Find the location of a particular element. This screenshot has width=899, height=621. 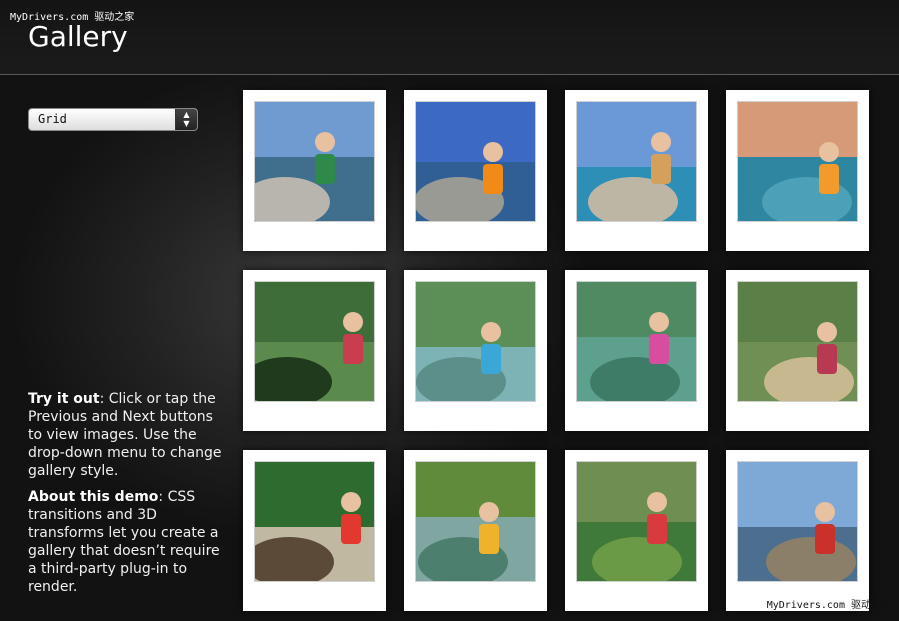

header-bar: MyDrivers.com 驱动之家 Gallery is located at coordinates (449, 37).